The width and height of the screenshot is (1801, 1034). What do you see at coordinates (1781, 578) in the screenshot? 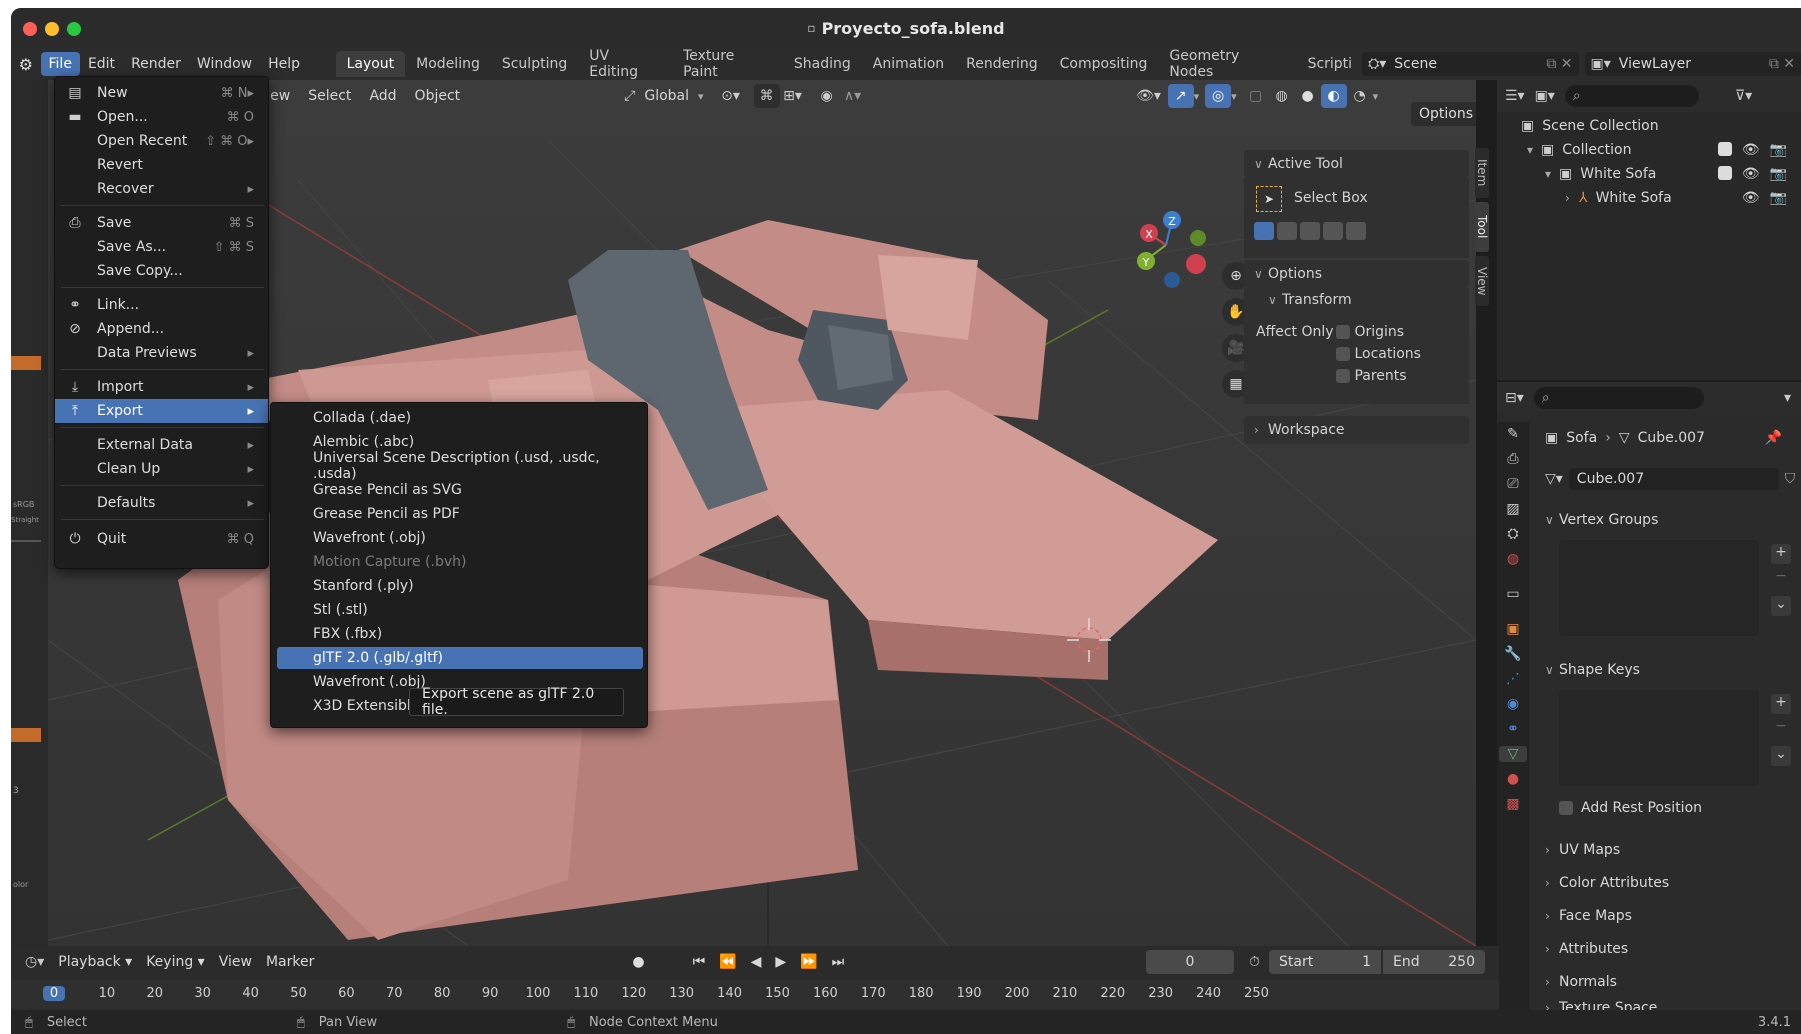
I see `remove-vertex-group-button: −` at bounding box center [1781, 578].